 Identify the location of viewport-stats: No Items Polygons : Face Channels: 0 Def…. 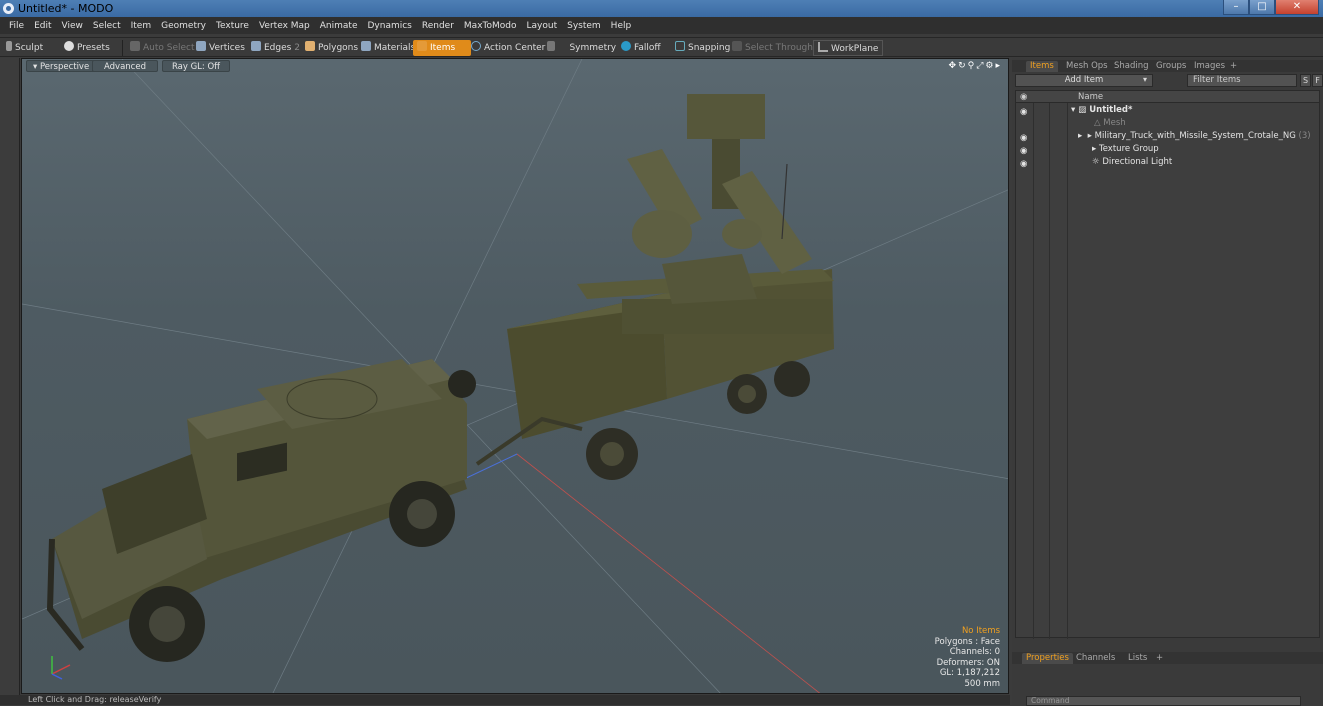
(967, 657).